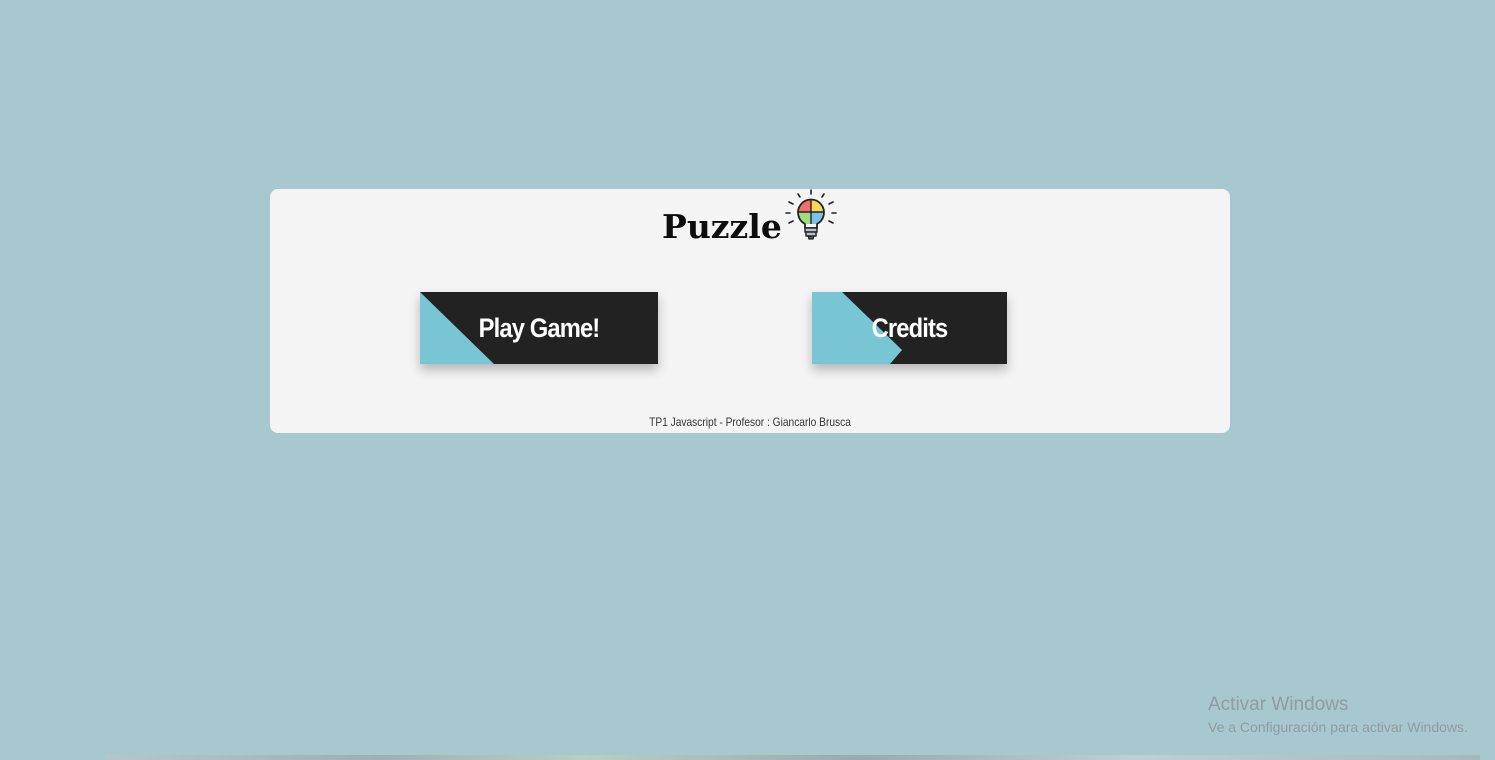  I want to click on play-game-button: Play Game!, so click(539, 328).